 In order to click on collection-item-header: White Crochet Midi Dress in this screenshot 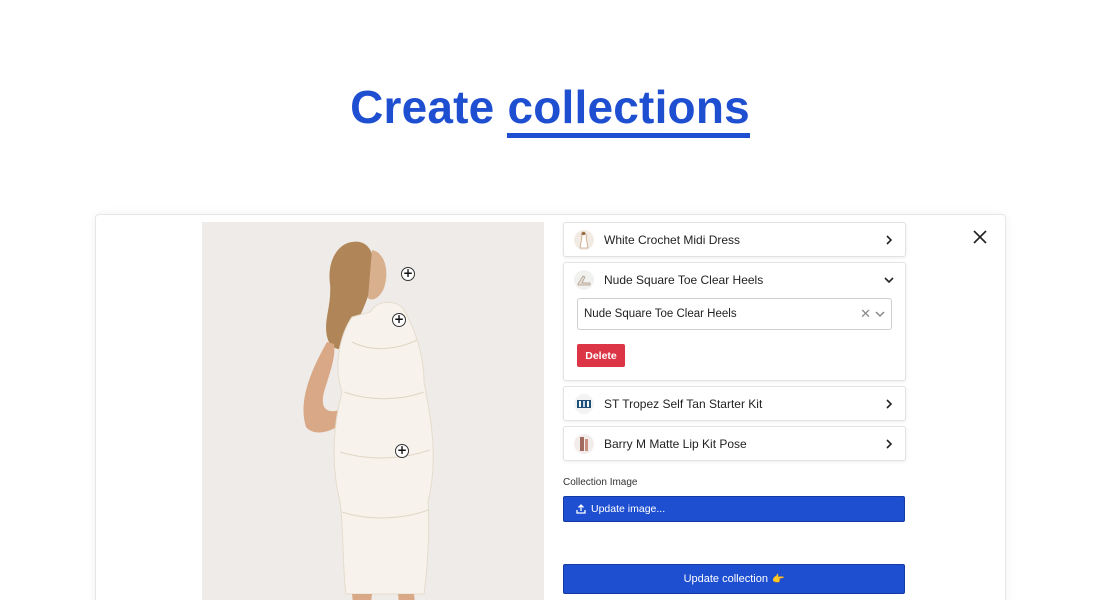, I will do `click(734, 239)`.